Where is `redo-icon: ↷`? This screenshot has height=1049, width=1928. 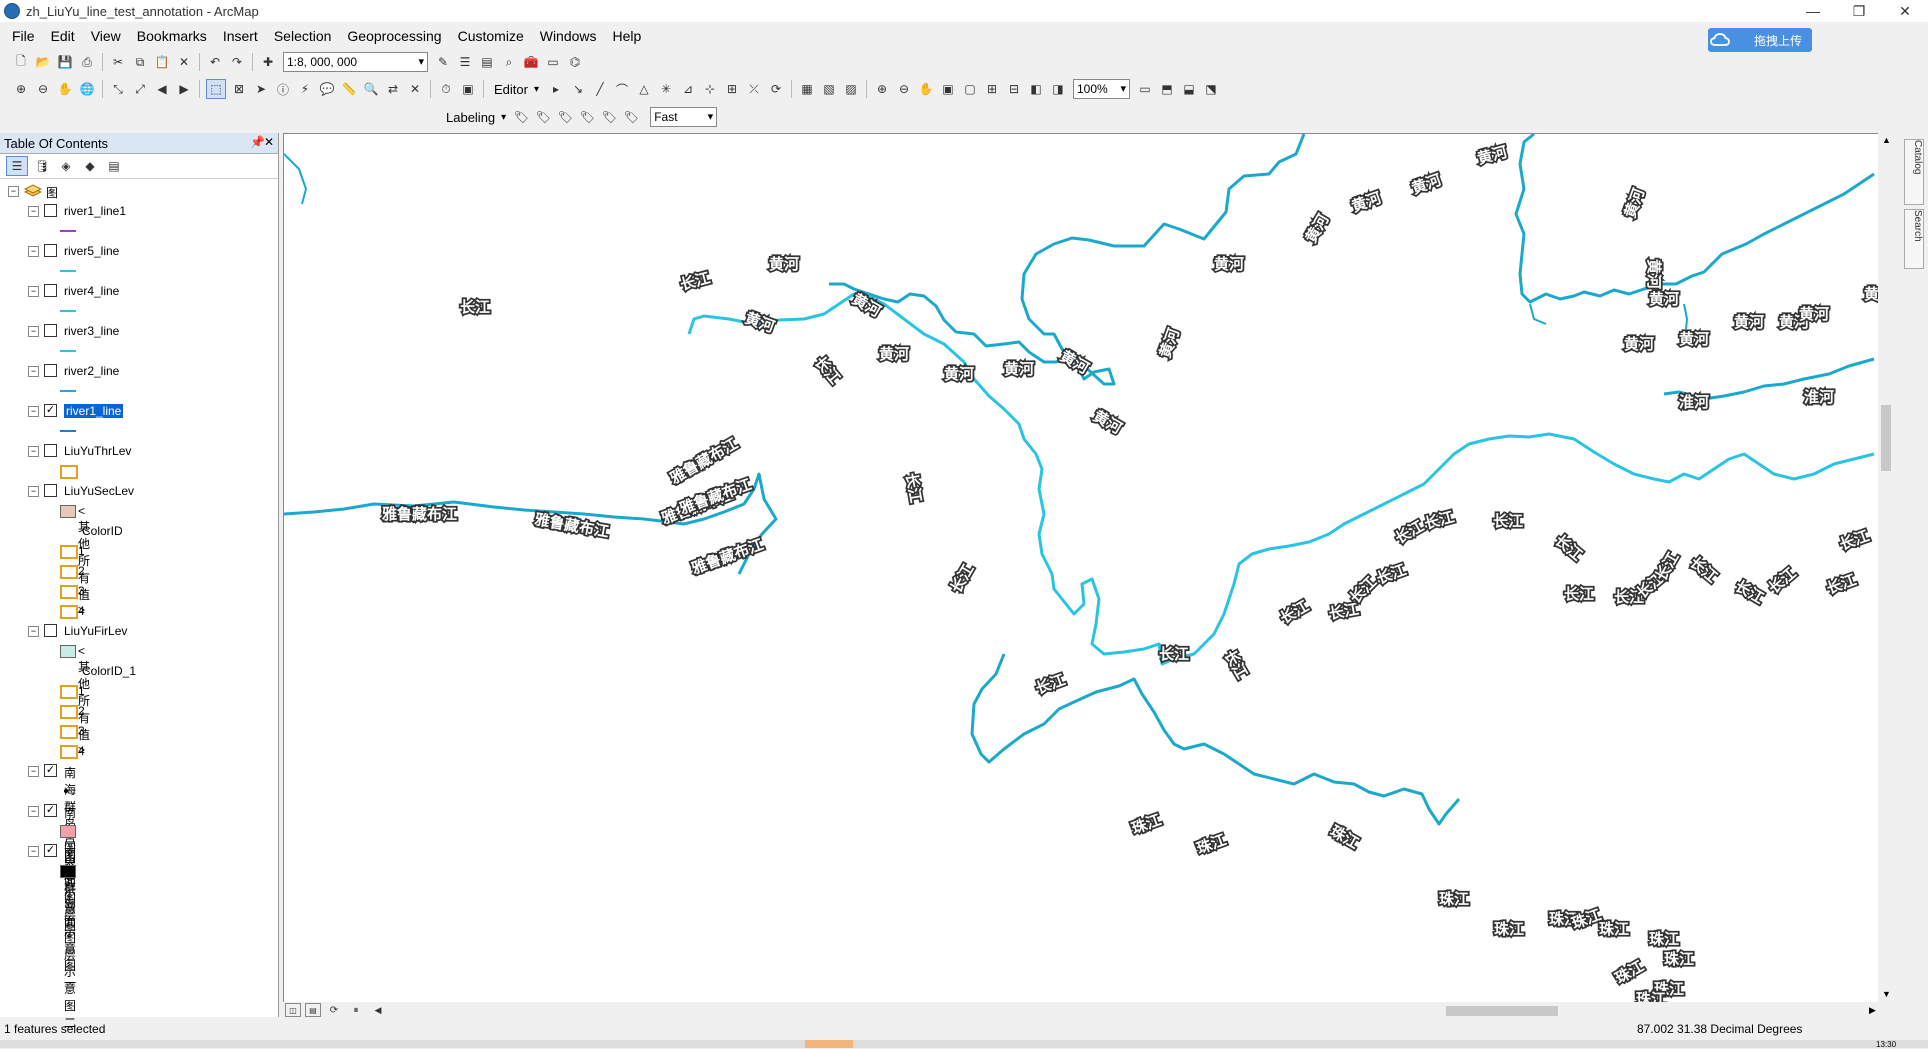 redo-icon: ↷ is located at coordinates (237, 62).